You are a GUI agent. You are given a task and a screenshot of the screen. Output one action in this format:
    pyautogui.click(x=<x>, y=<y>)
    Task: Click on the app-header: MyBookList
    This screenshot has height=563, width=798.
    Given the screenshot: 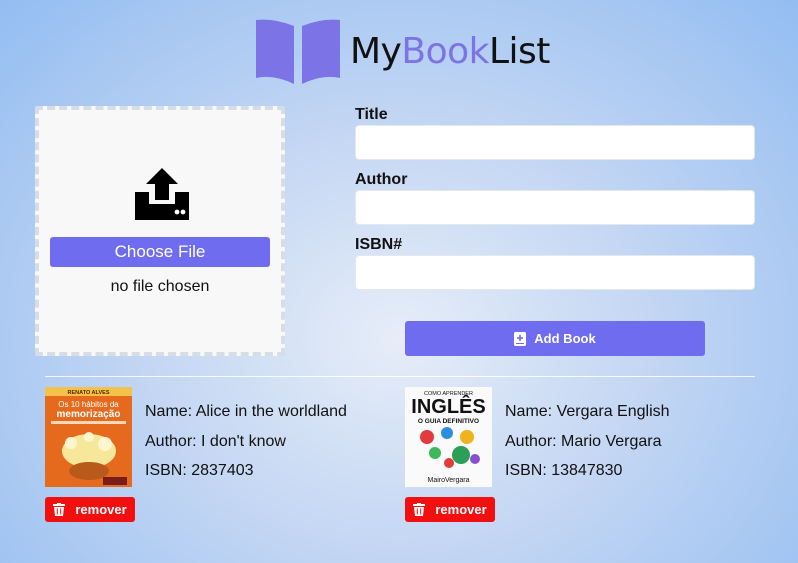 What is the action you would take?
    pyautogui.click(x=403, y=51)
    